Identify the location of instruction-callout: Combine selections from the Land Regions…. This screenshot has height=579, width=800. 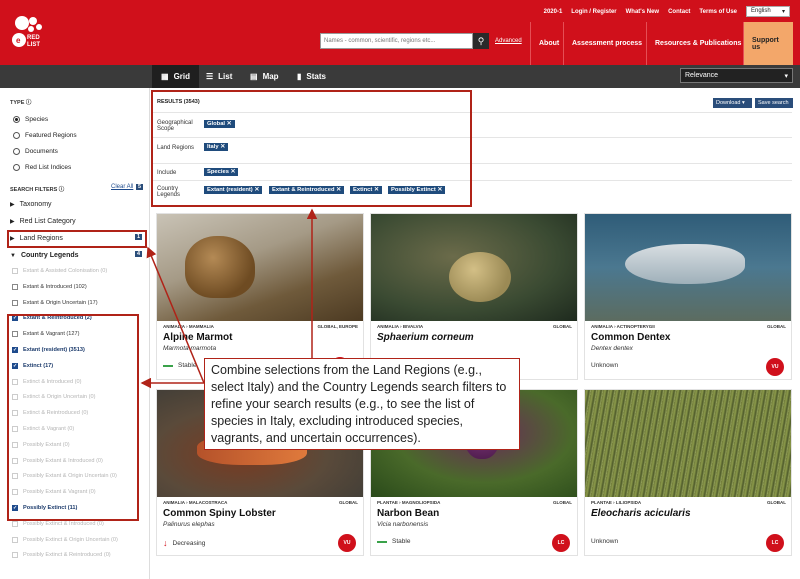
(362, 404).